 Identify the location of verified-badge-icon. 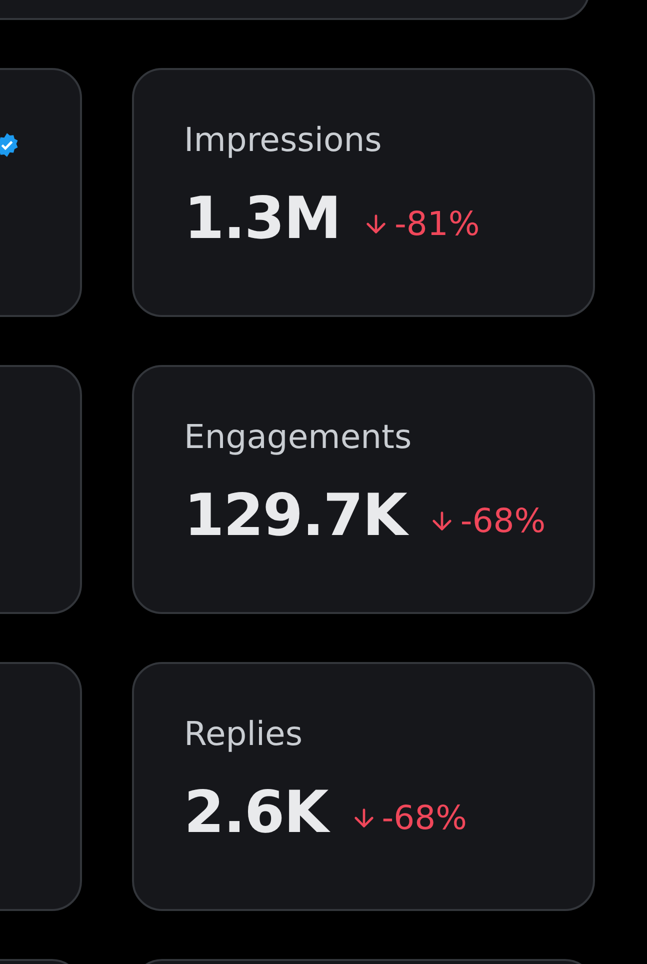
(10, 145).